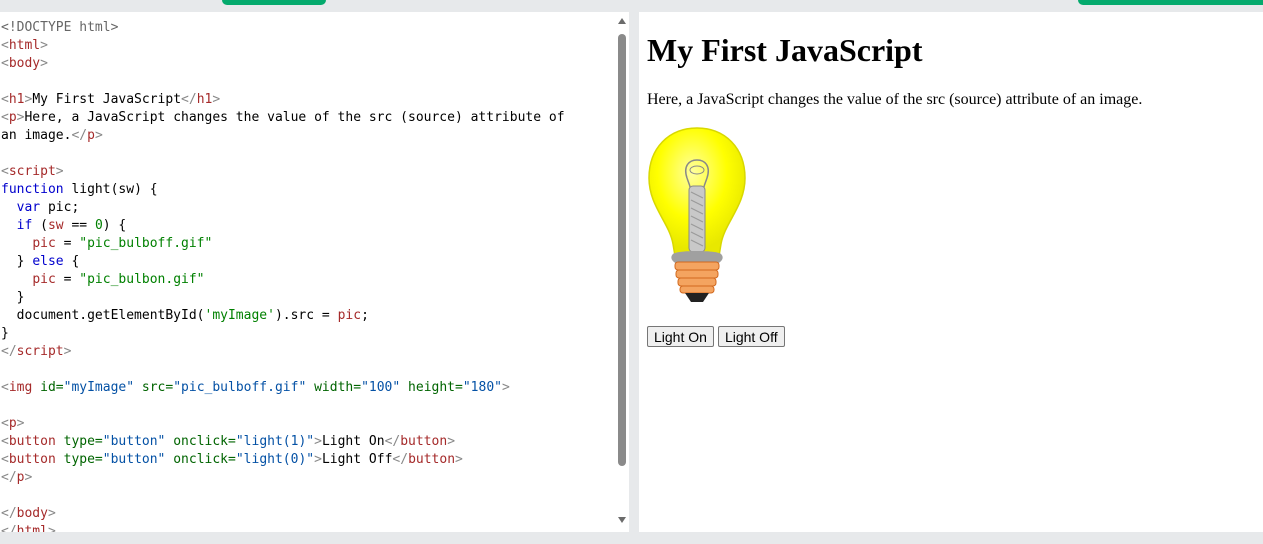  I want to click on code-token: light(sw) {, so click(110, 189).